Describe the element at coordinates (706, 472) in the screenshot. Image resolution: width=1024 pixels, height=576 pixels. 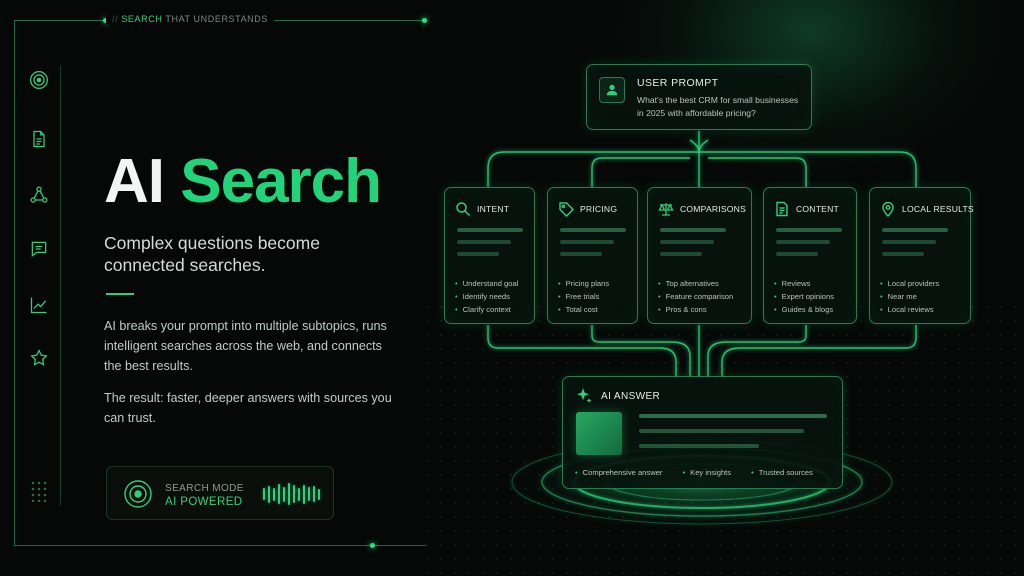
I see `feature-item: Key insights` at that location.